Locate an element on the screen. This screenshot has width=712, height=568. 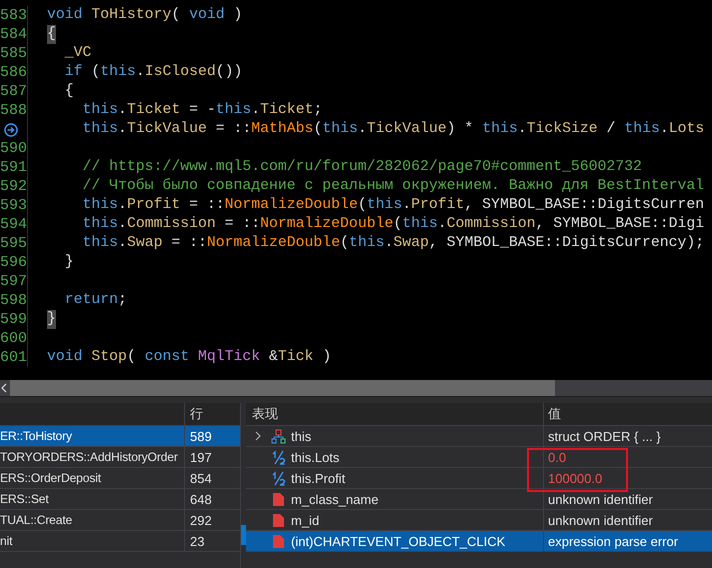
column-header: 表现 is located at coordinates (265, 414).